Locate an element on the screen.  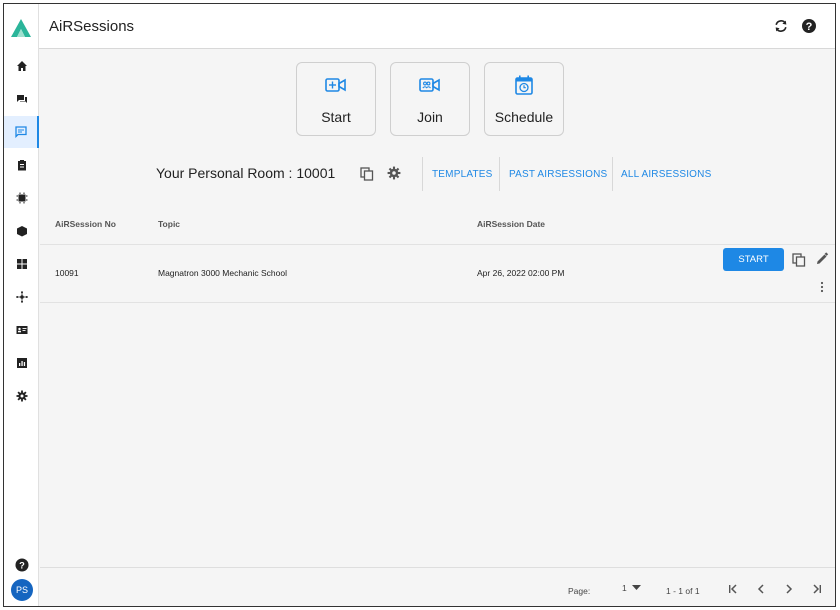
sidebar-item-network is located at coordinates (21, 297).